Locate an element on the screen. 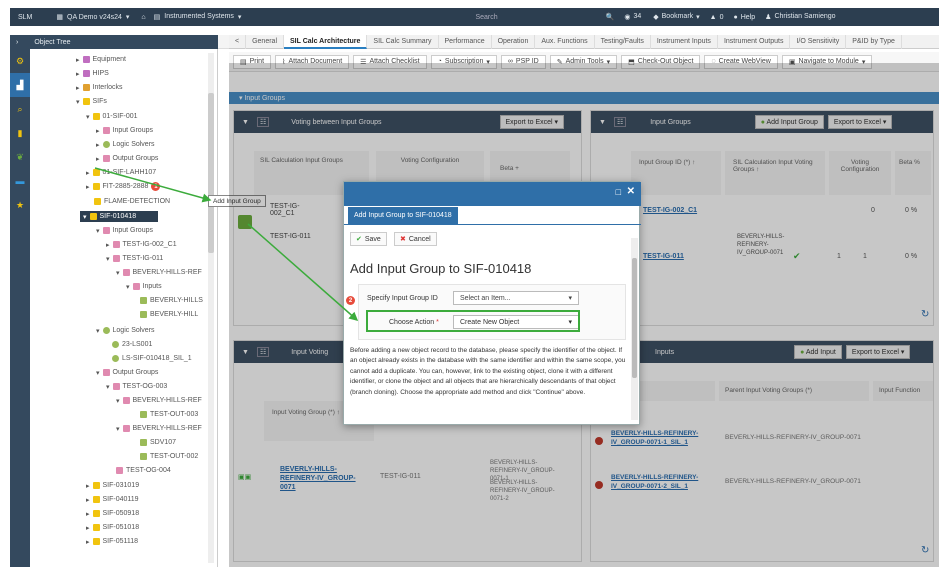  tab-sil-calc-architecture: SIL Calc Architecture is located at coordinates (326, 41).